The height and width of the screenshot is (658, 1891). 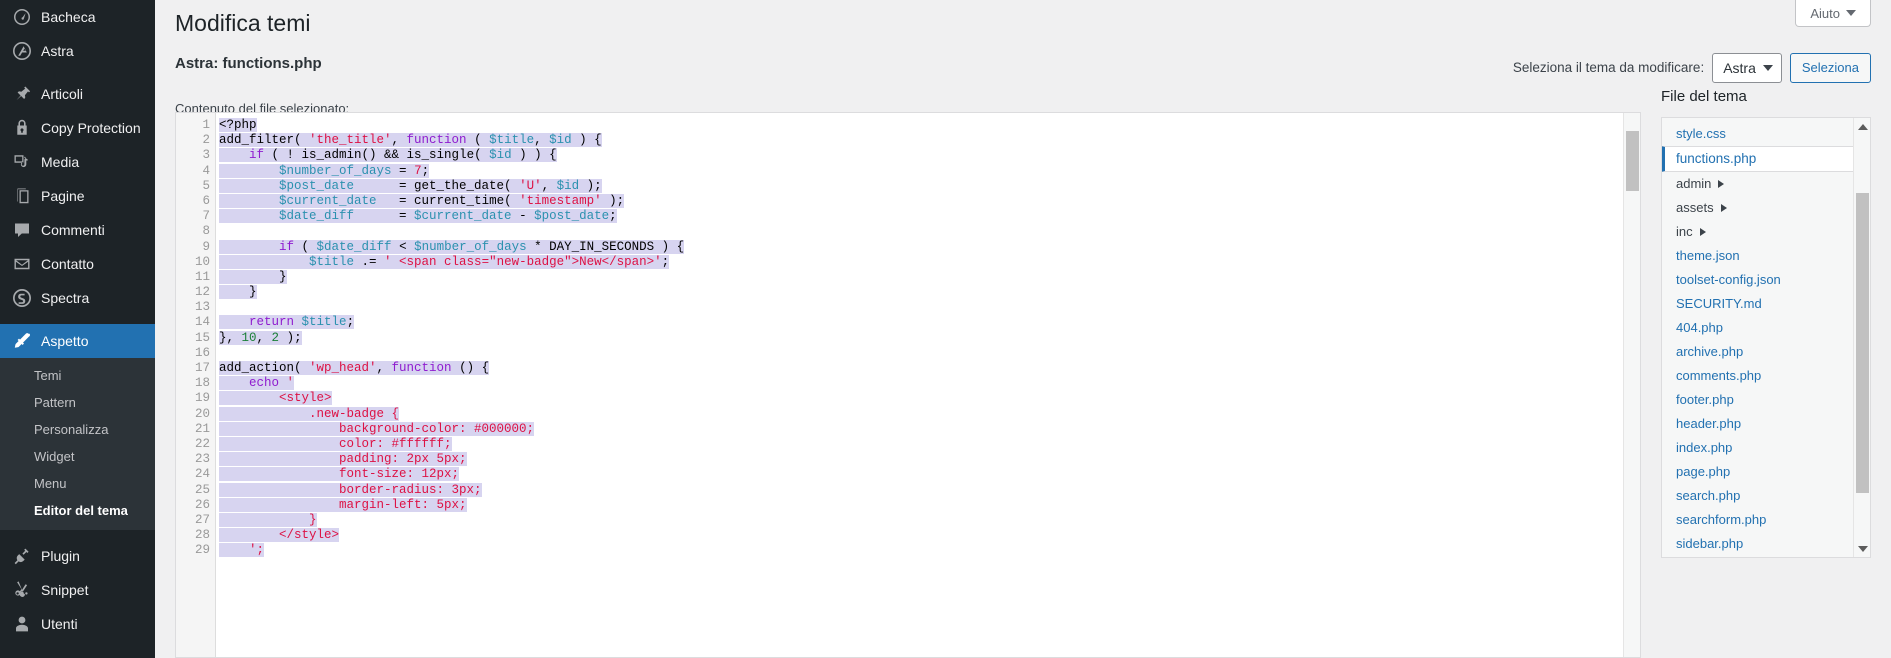 What do you see at coordinates (77, 456) in the screenshot?
I see `sidebar-subitem-widget: Widget` at bounding box center [77, 456].